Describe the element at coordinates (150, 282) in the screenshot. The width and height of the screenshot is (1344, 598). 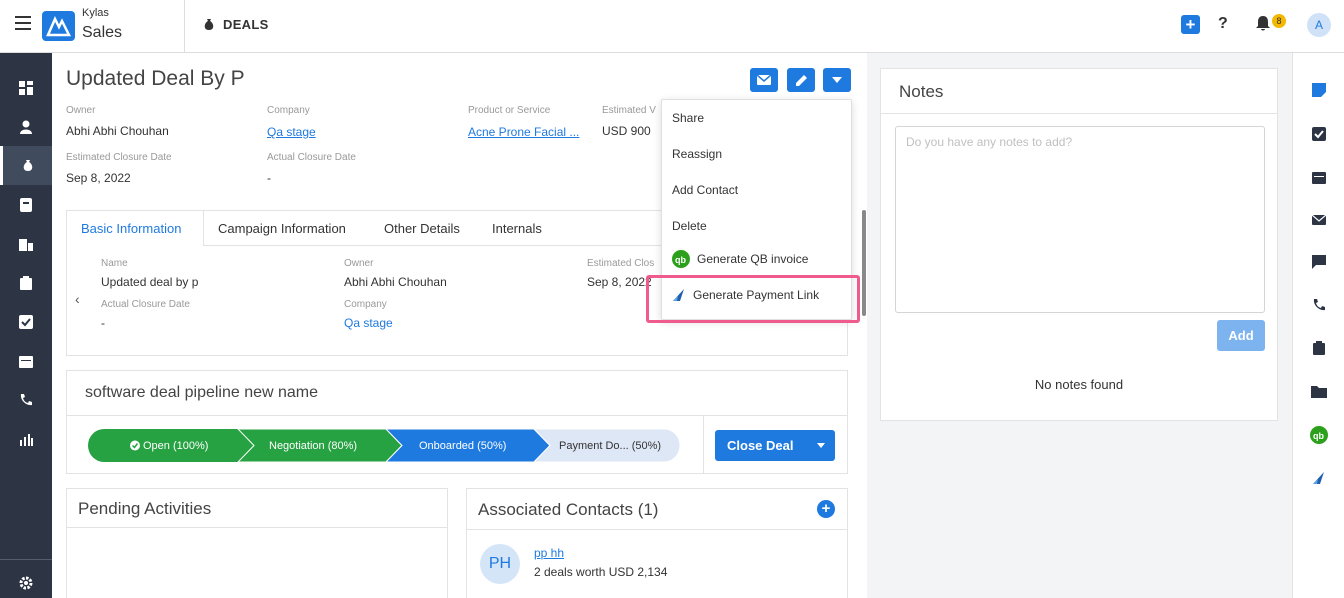
I see `name-value: Updated deal by p` at that location.